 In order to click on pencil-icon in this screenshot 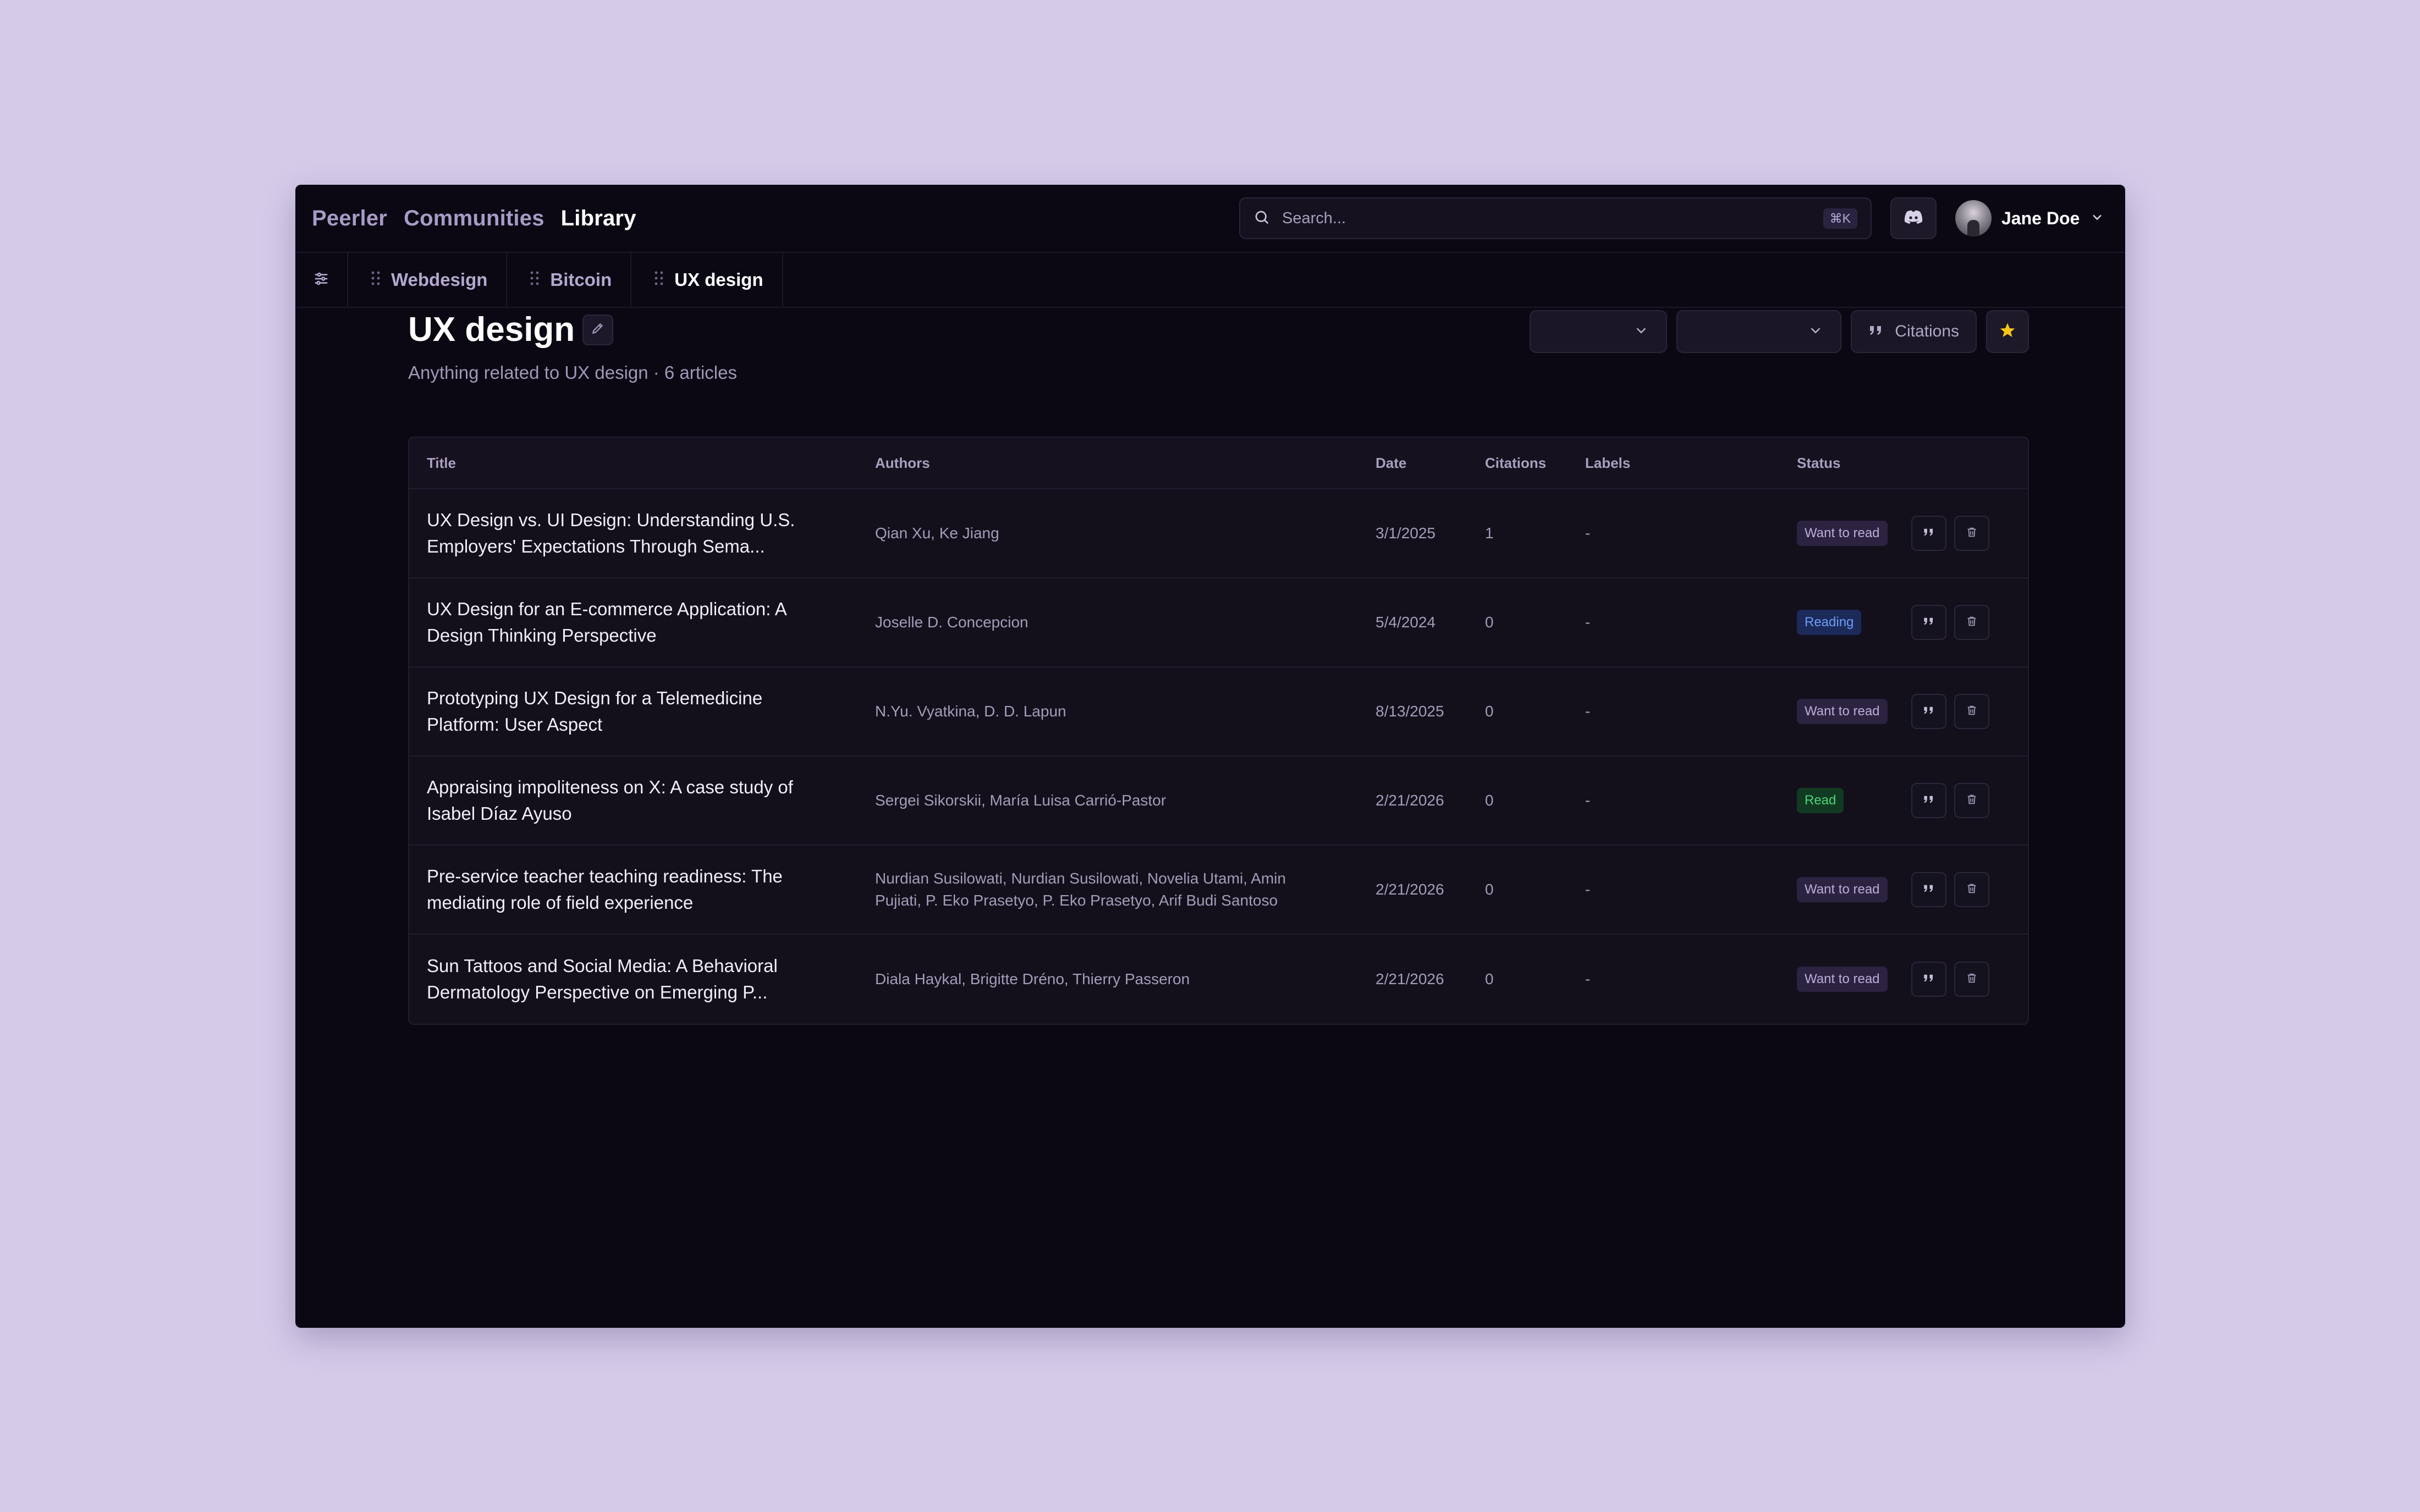, I will do `click(598, 330)`.